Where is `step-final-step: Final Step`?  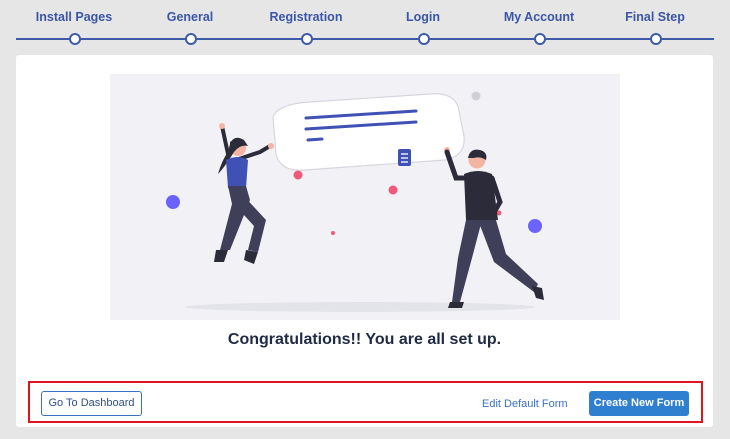
step-final-step: Final Step is located at coordinates (655, 17).